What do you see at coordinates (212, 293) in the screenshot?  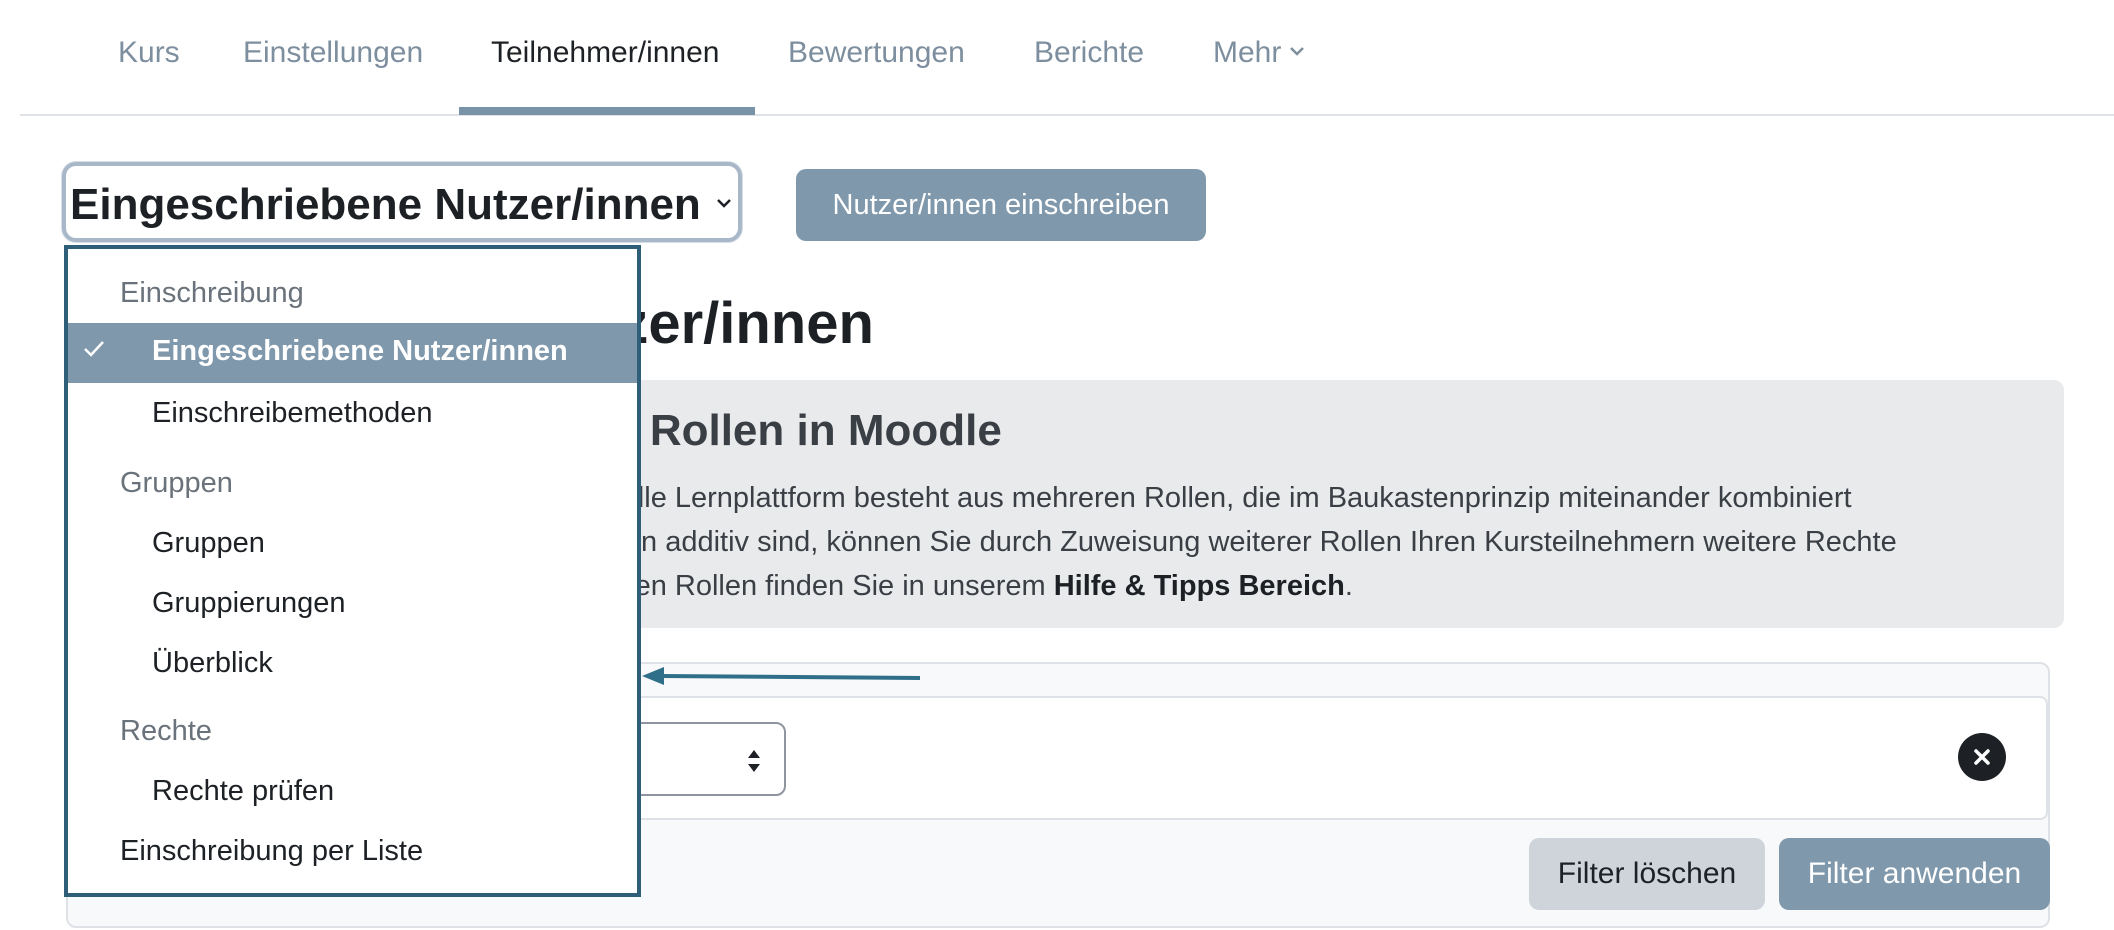 I see `dropdown-header-enrolment: Einschreibung` at bounding box center [212, 293].